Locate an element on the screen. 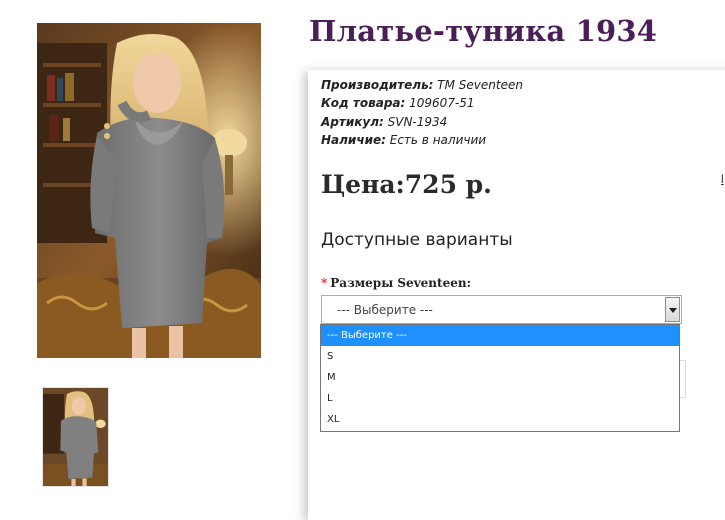 This screenshot has height=520, width=725. cut-off-link: l is located at coordinates (722, 179).